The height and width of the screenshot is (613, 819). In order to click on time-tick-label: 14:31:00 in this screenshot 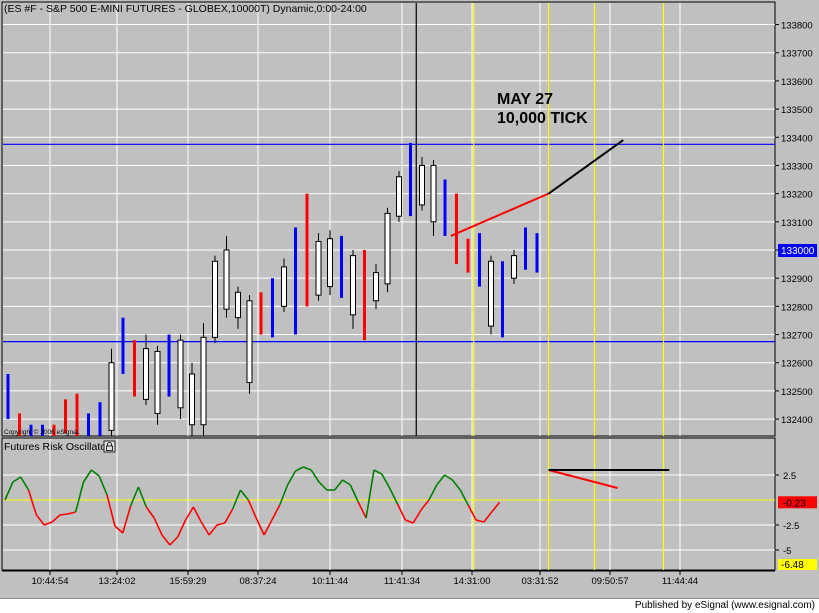, I will do `click(472, 581)`.